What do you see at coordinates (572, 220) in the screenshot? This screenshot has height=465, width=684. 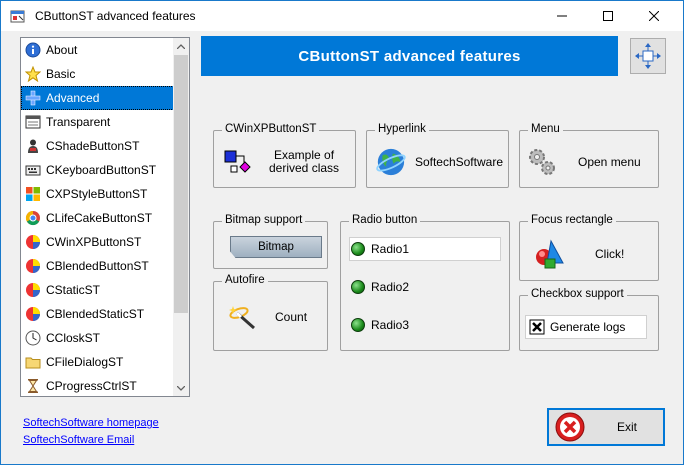 I see `group-title: Focus rectangle` at bounding box center [572, 220].